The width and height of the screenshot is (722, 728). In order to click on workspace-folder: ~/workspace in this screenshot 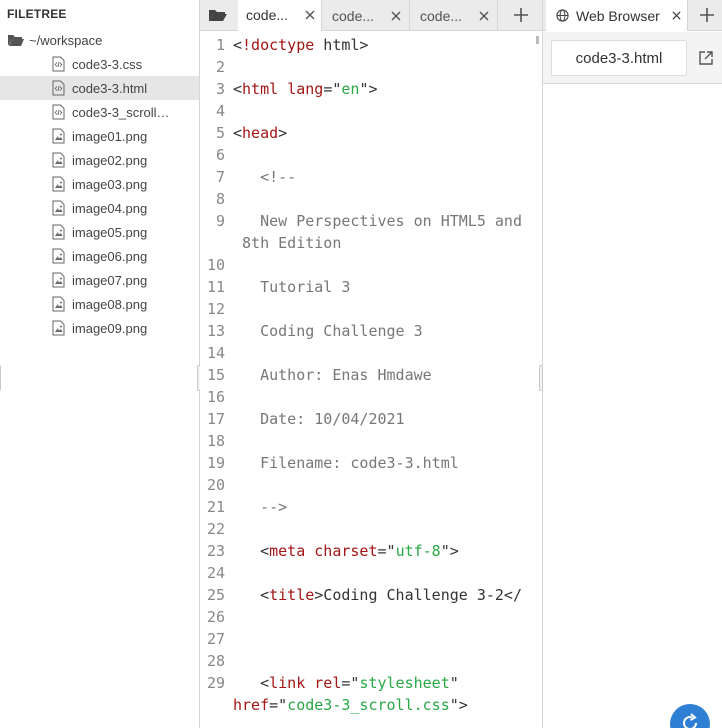, I will do `click(99, 40)`.